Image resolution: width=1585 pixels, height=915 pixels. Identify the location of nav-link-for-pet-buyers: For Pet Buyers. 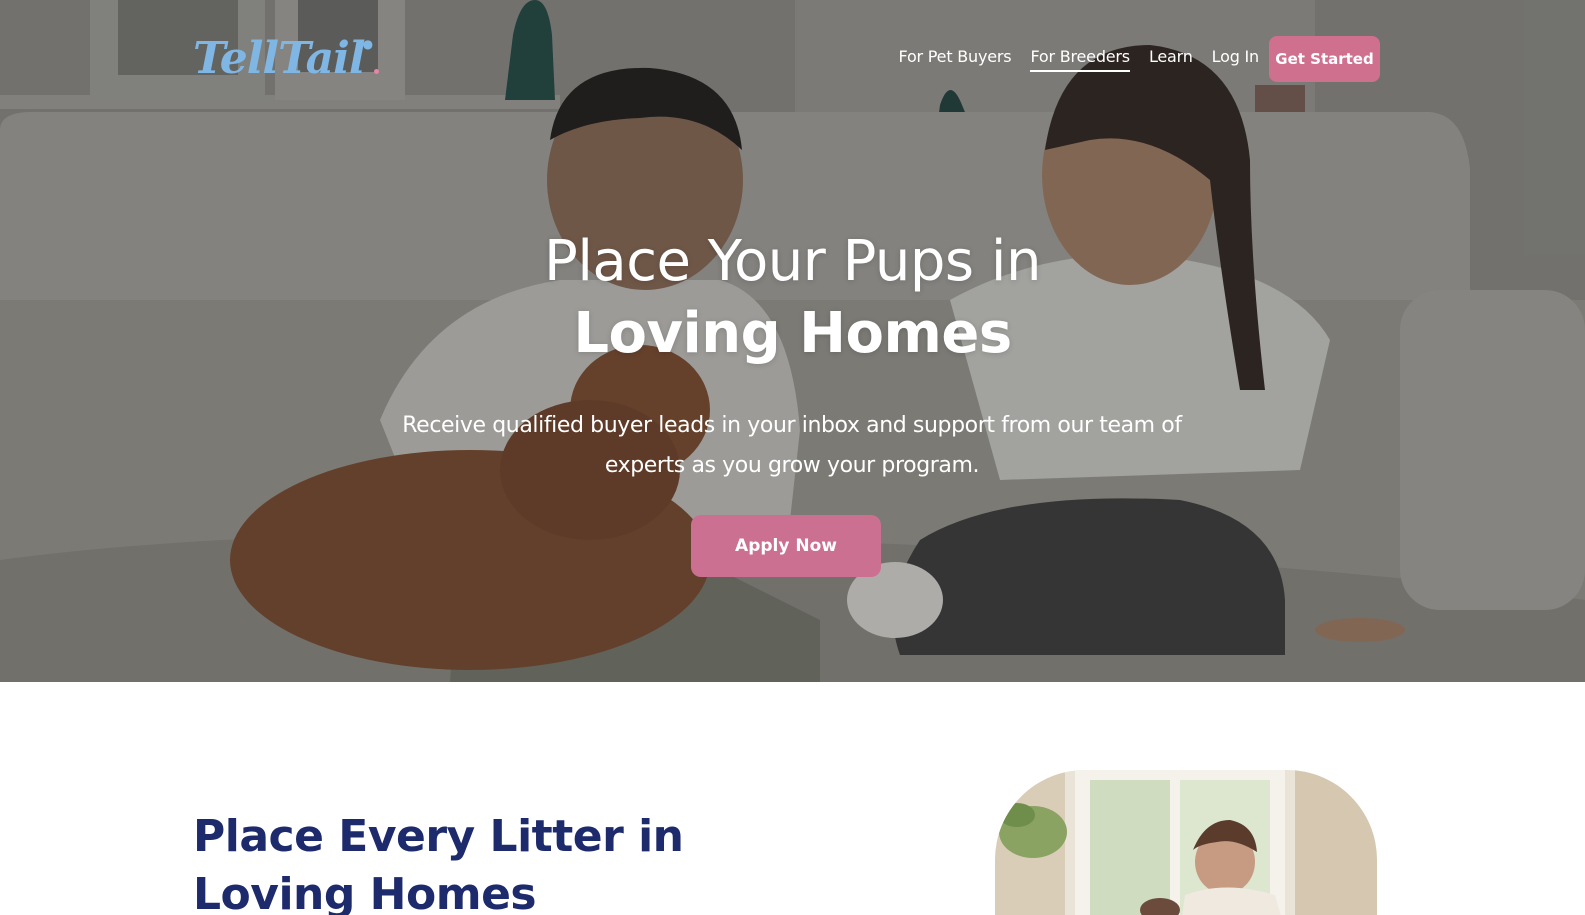
(955, 59).